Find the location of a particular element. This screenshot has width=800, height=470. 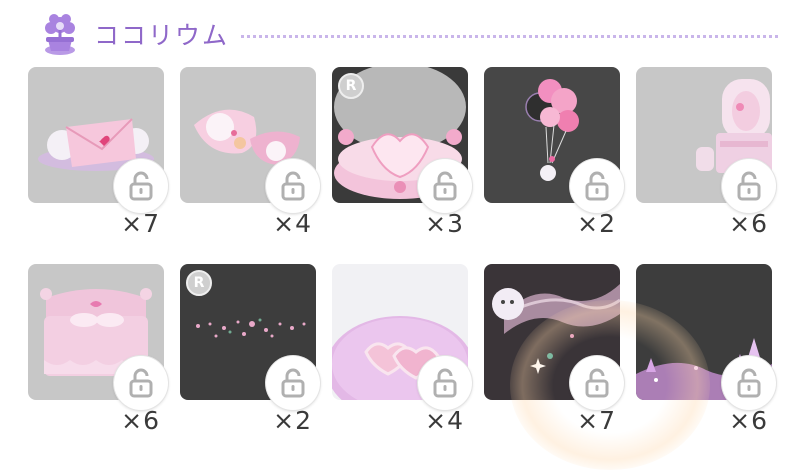

item-count: ×3 is located at coordinates (444, 223).